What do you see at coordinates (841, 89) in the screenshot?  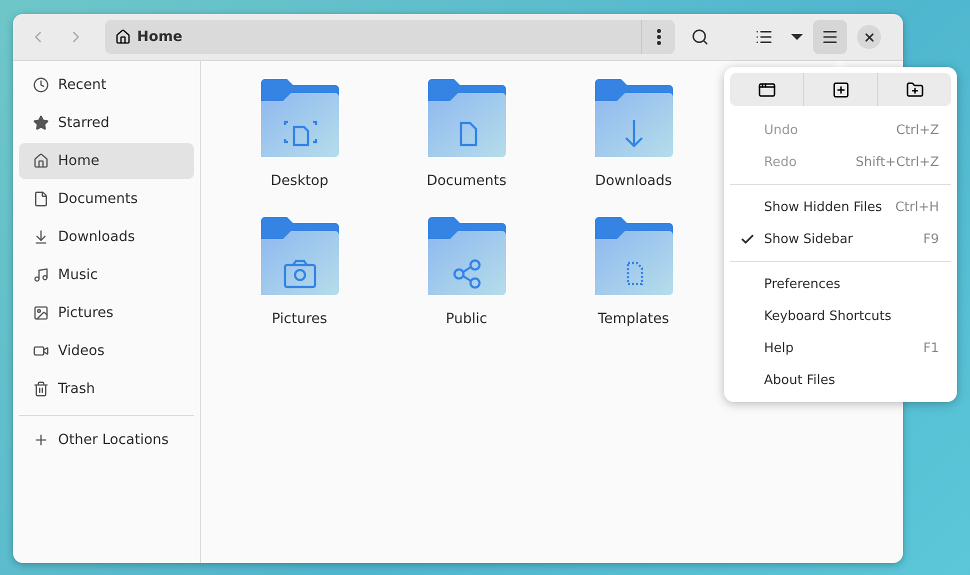 I see `square-plus-icon` at bounding box center [841, 89].